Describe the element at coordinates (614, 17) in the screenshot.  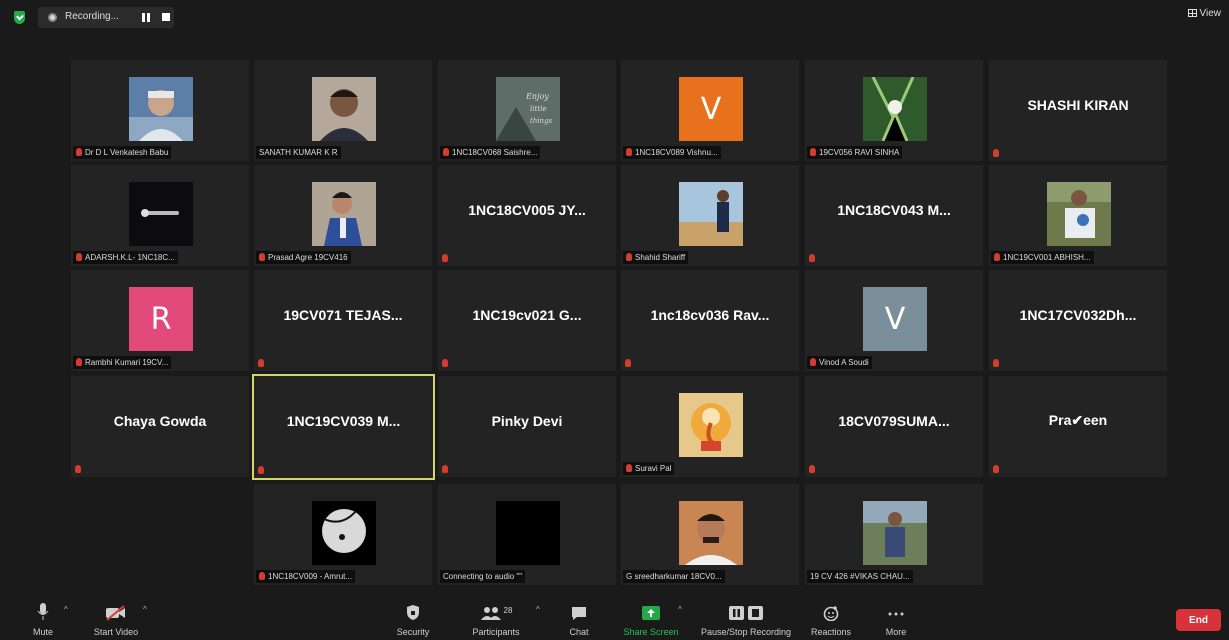
I see `meeting-top-bar: Recording... View` at that location.